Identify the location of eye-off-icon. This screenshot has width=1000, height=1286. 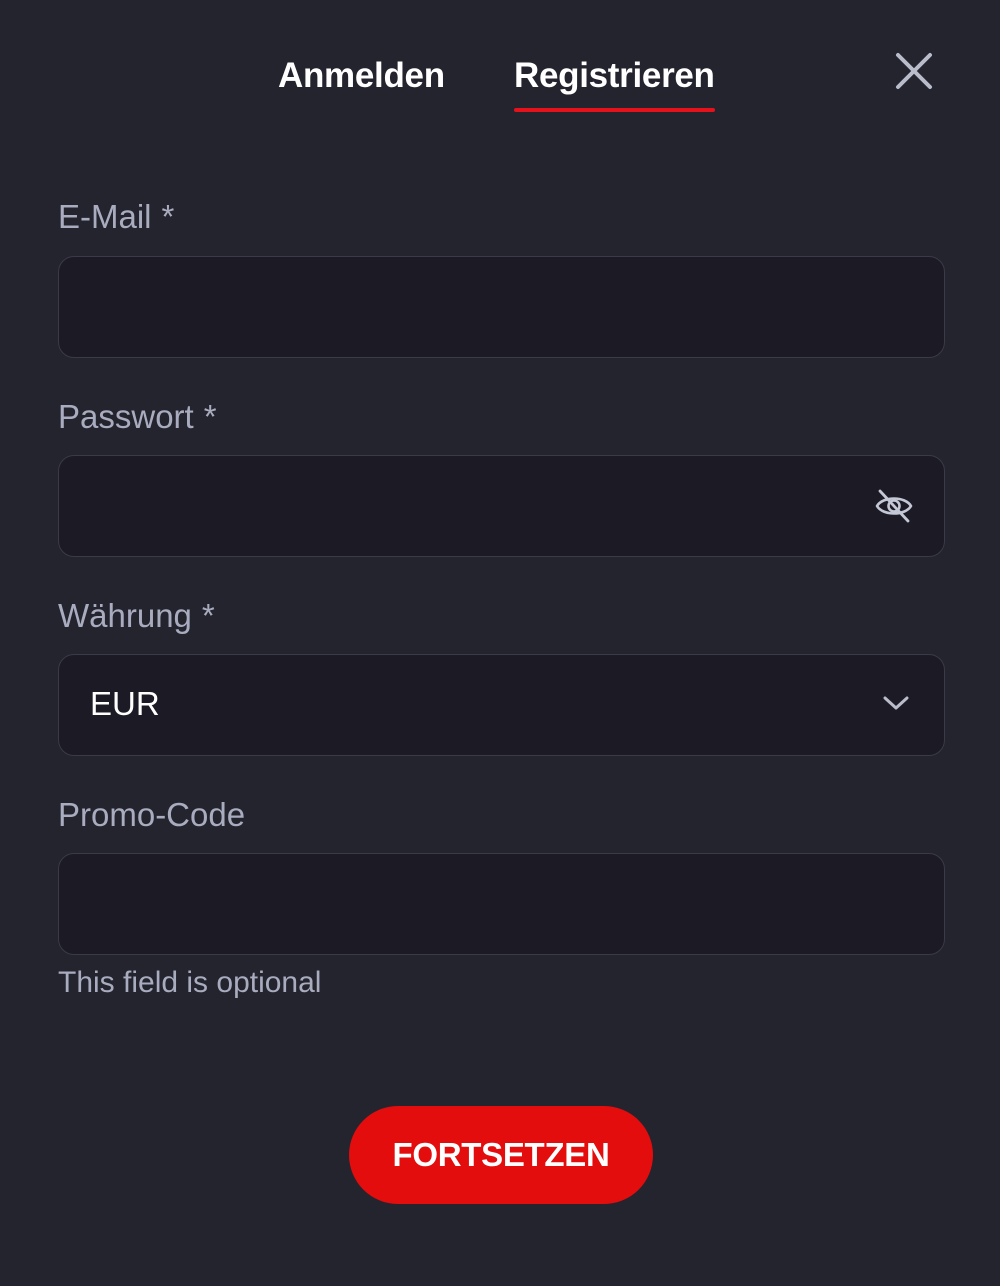
(894, 506).